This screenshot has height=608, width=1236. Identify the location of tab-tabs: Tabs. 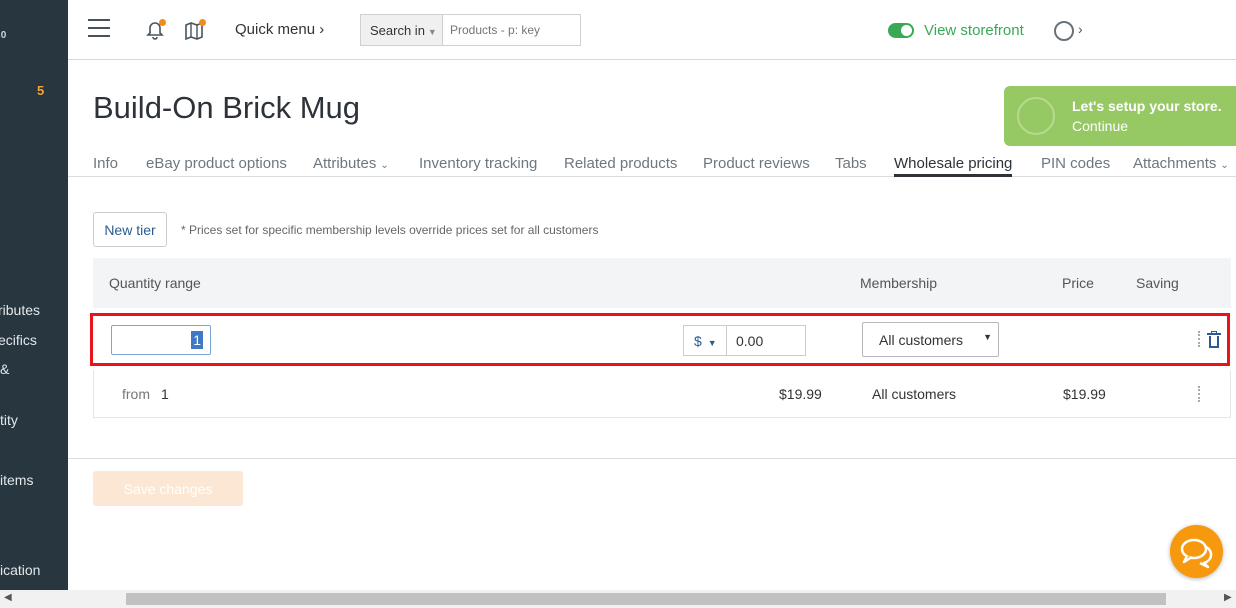
(851, 163).